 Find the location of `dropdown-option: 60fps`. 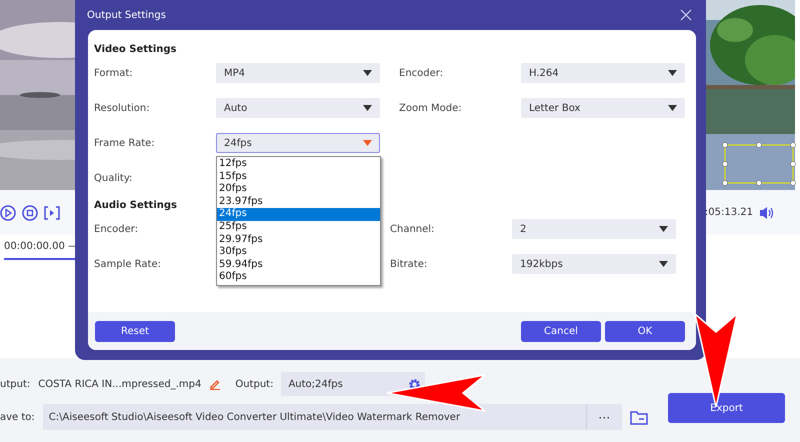

dropdown-option: 60fps is located at coordinates (298, 277).